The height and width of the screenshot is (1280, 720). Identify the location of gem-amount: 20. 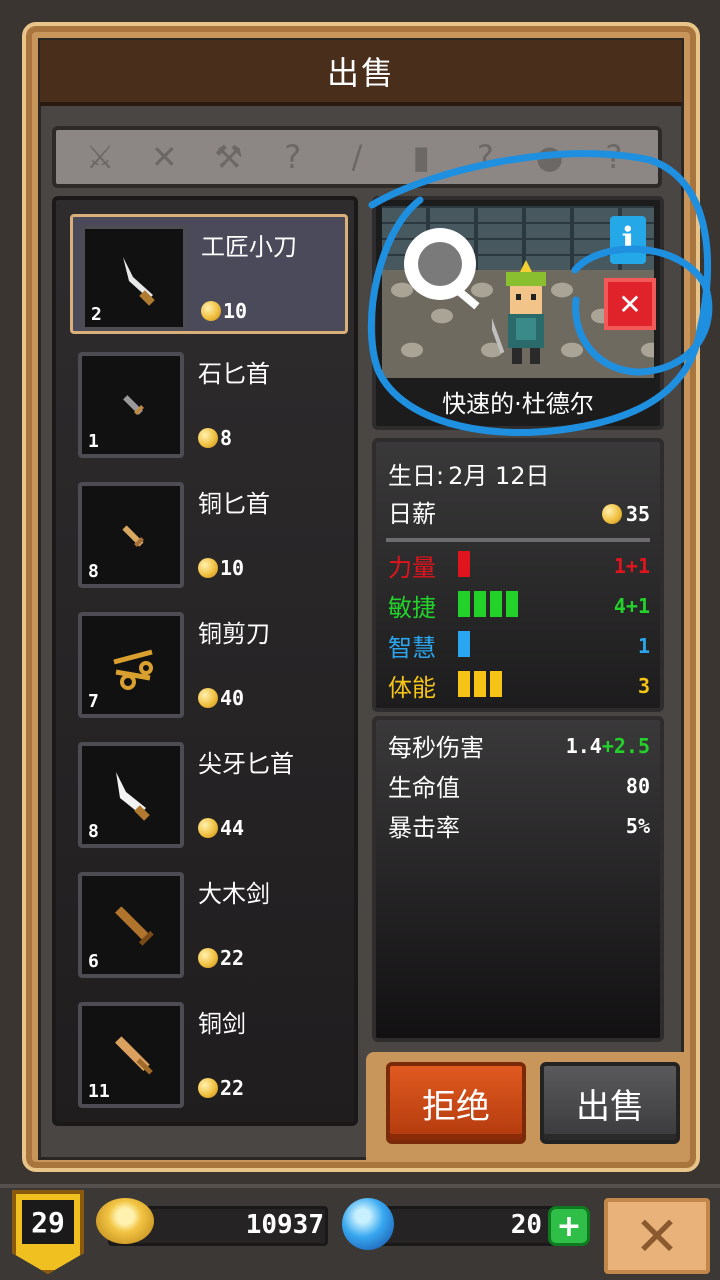
(526, 1225).